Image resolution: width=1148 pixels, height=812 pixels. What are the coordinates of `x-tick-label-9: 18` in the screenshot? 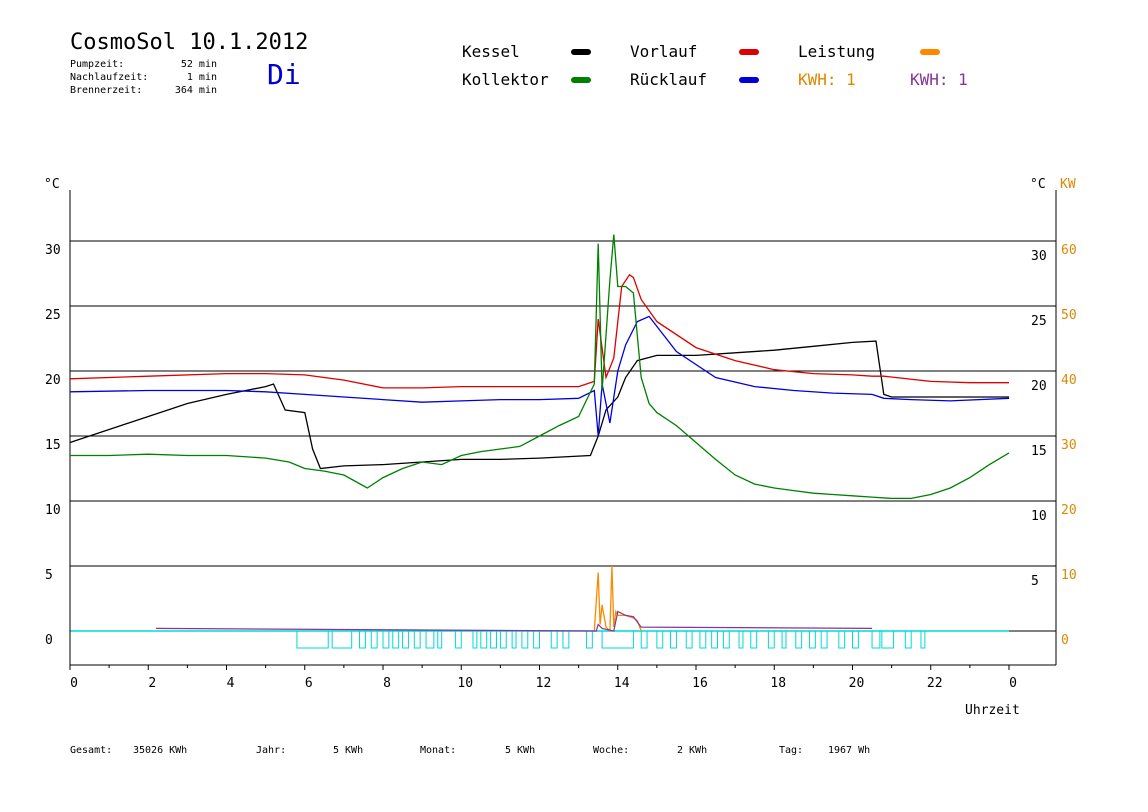 It's located at (778, 683).